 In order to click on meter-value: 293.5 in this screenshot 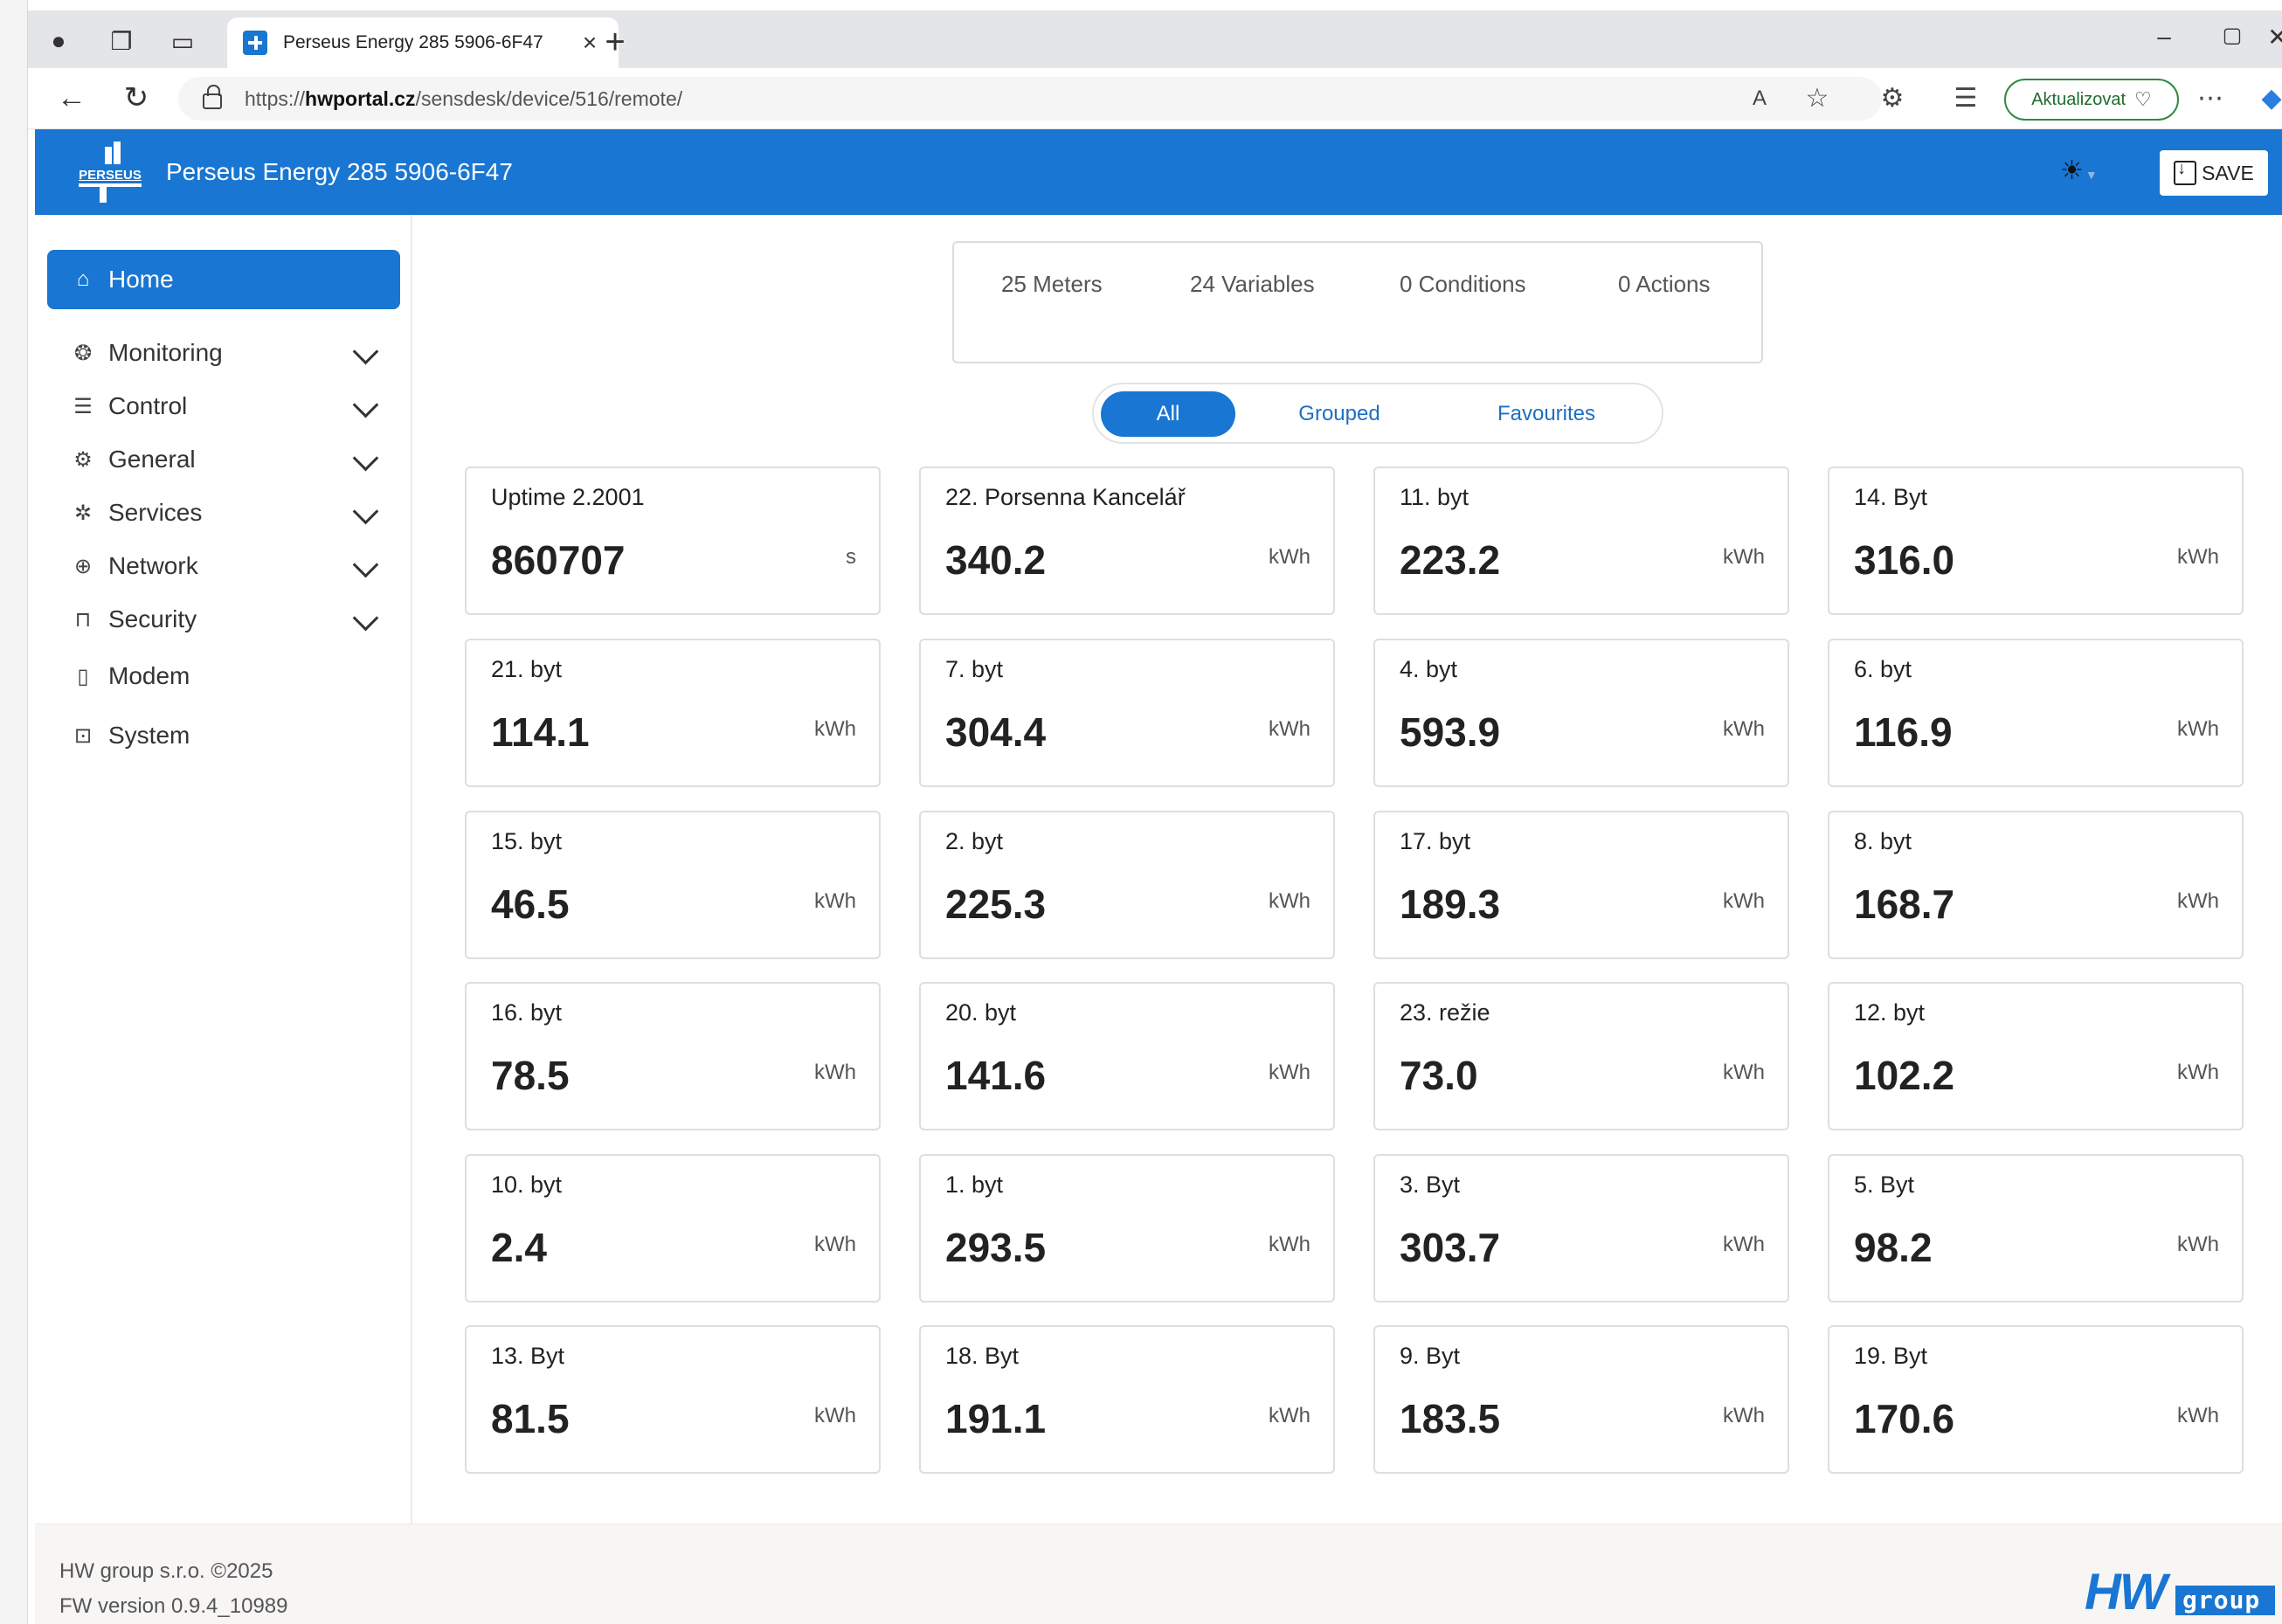, I will do `click(996, 1247)`.